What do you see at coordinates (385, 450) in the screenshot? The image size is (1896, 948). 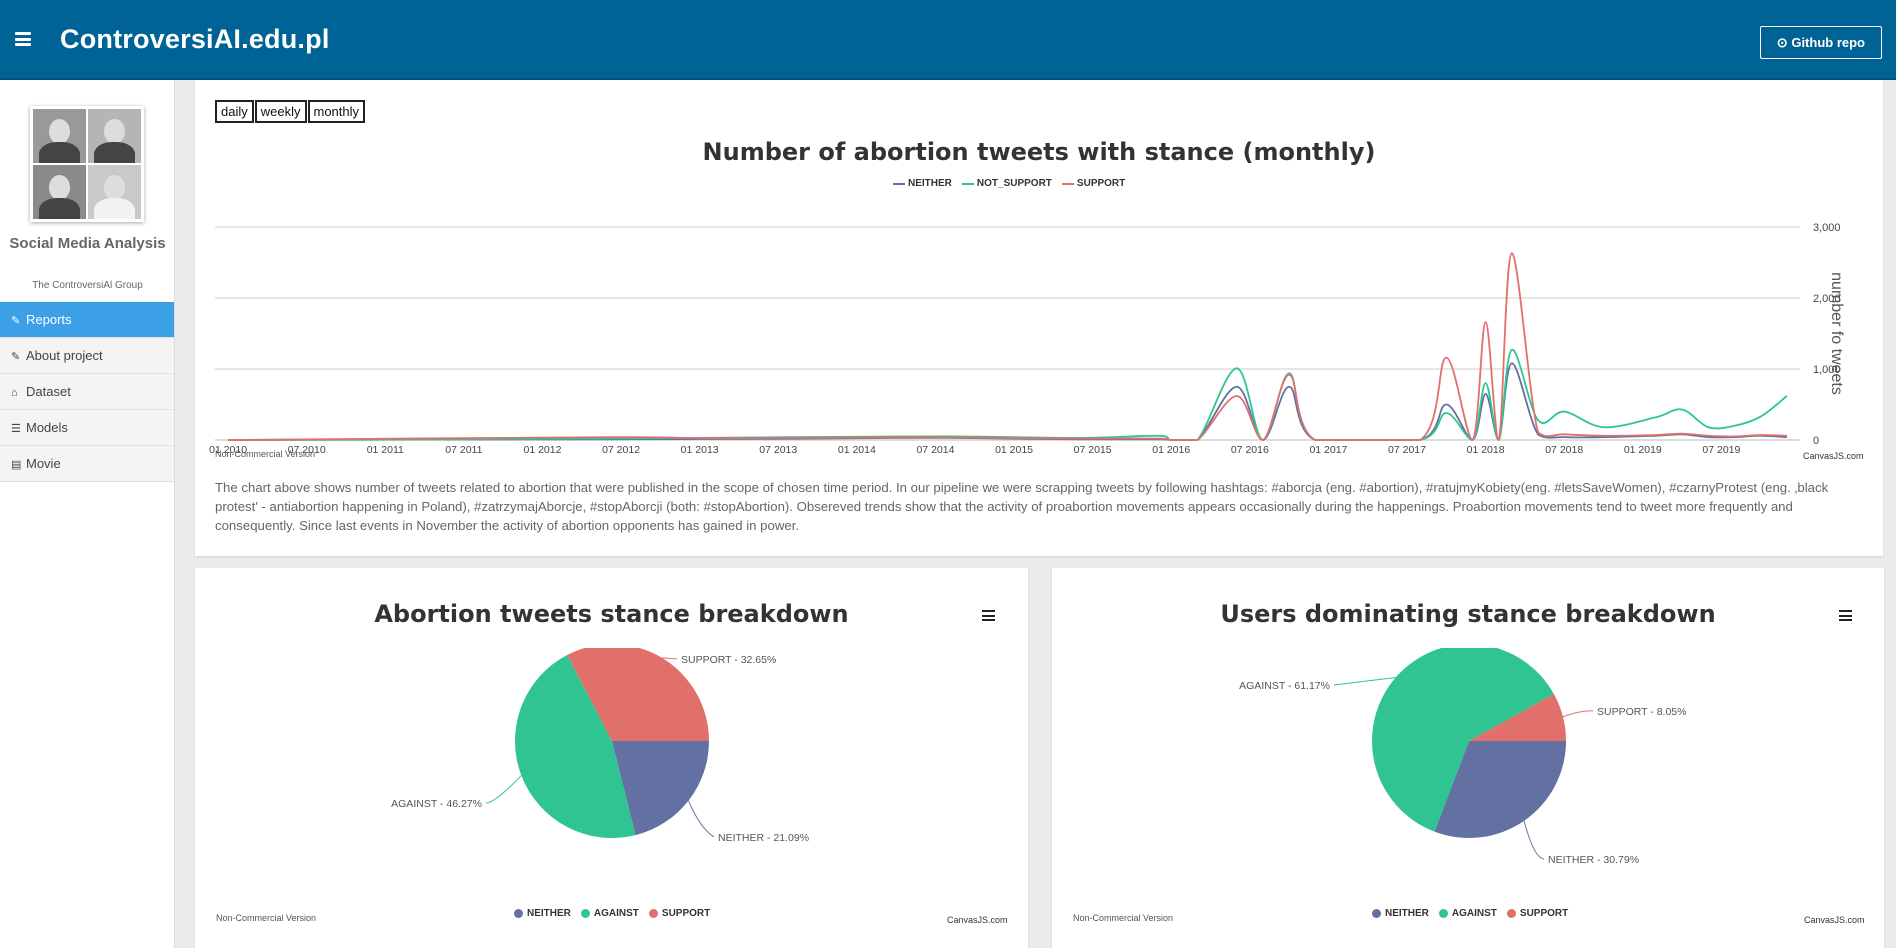 I see `x-tick-label: 01 2011` at bounding box center [385, 450].